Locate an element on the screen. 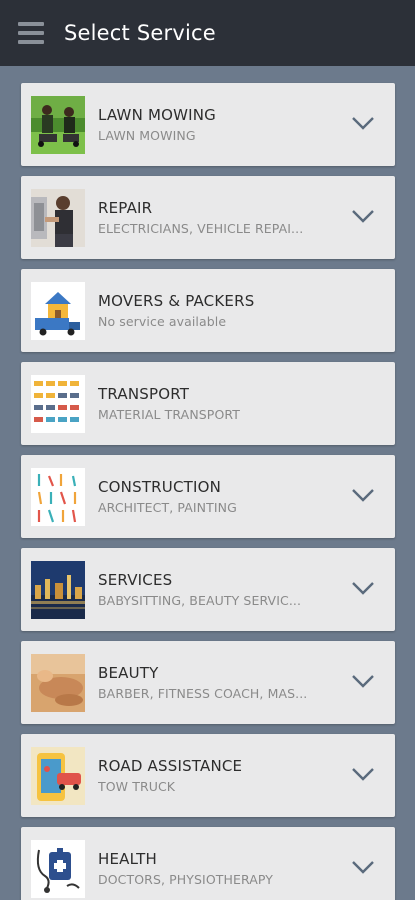 The height and width of the screenshot is (900, 415). service-name: TRANSPORT is located at coordinates (144, 394).